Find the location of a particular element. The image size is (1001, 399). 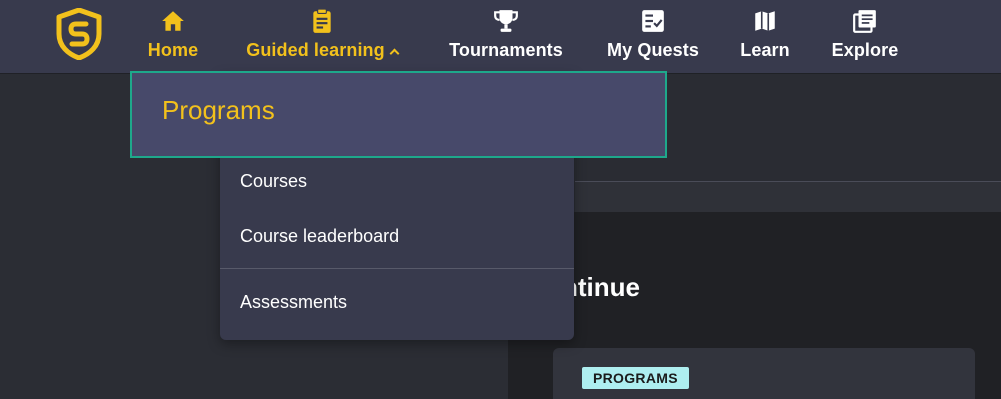

checklist-icon is located at coordinates (653, 21).